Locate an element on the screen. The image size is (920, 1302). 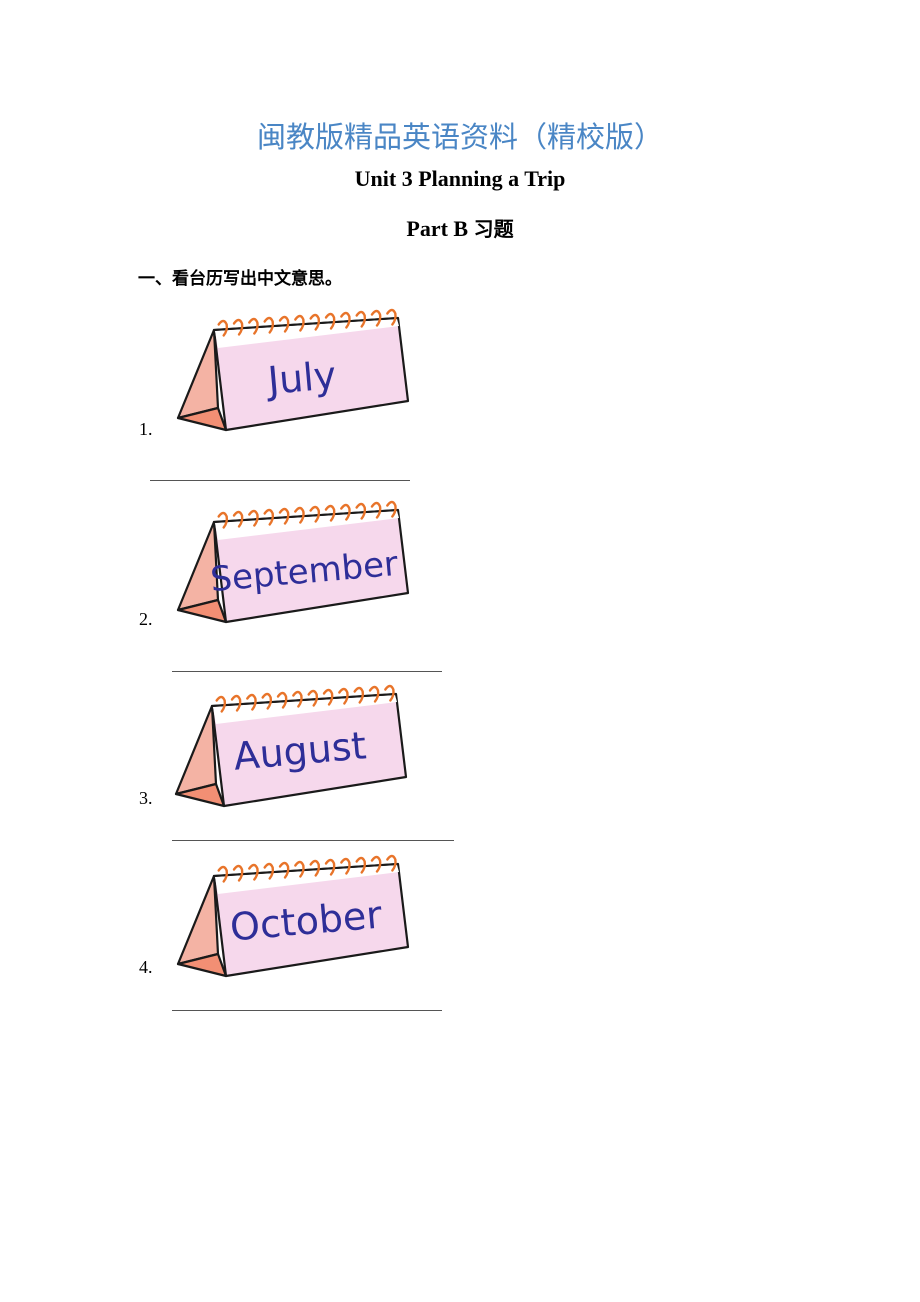
calendar-month-label: July is located at coordinates (301, 378).